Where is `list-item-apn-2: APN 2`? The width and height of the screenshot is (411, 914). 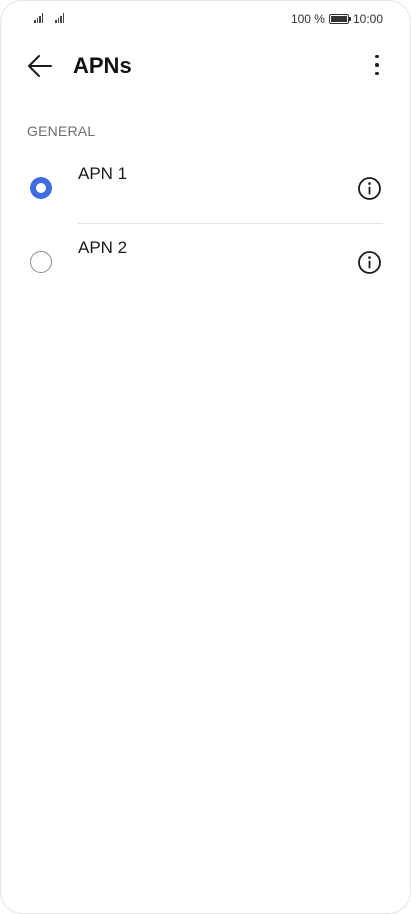 list-item-apn-2: APN 2 is located at coordinates (205, 261).